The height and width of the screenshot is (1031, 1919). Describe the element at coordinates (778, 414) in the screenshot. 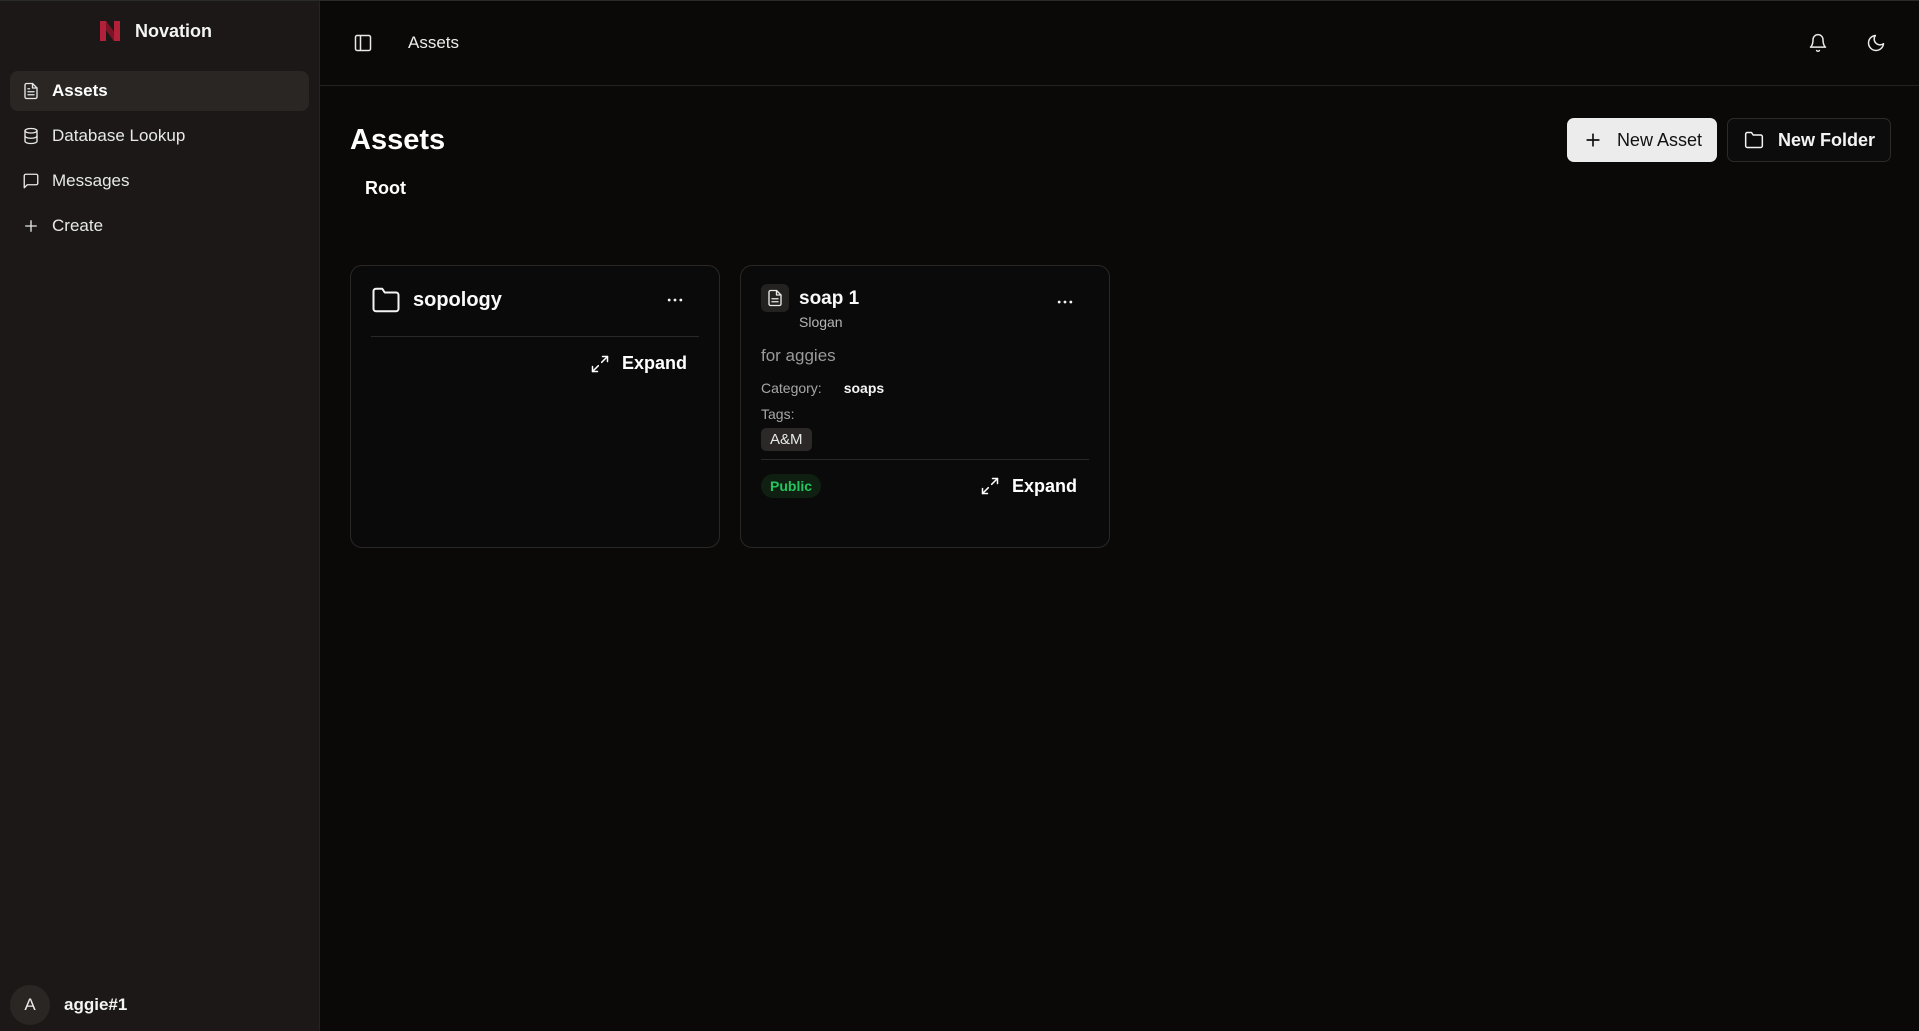

I see `tags-label: Tags:` at that location.